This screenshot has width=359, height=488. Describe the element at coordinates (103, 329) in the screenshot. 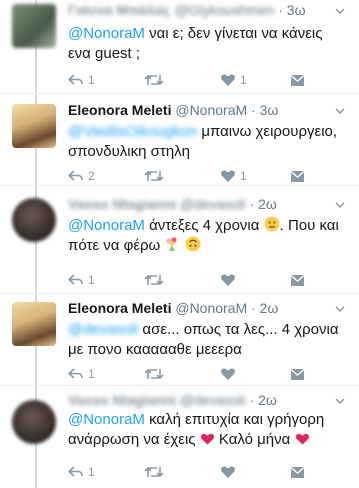

I see `mention-link: @devasoli` at that location.